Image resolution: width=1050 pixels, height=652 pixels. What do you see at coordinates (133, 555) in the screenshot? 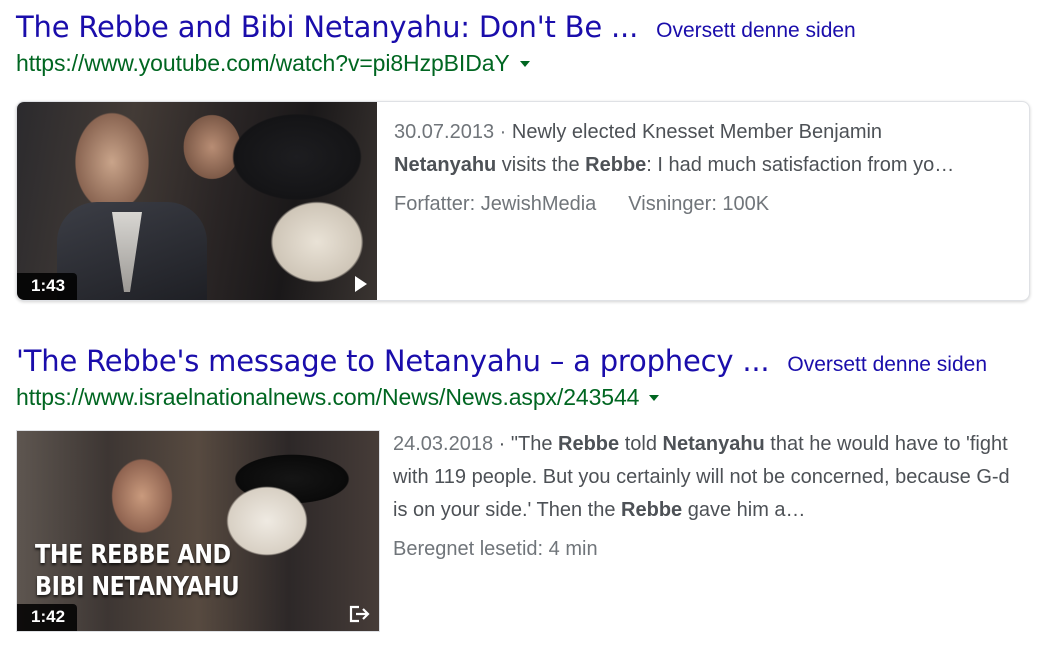
I see `thumbnail-caption-line-1: THE REBBE AND` at bounding box center [133, 555].